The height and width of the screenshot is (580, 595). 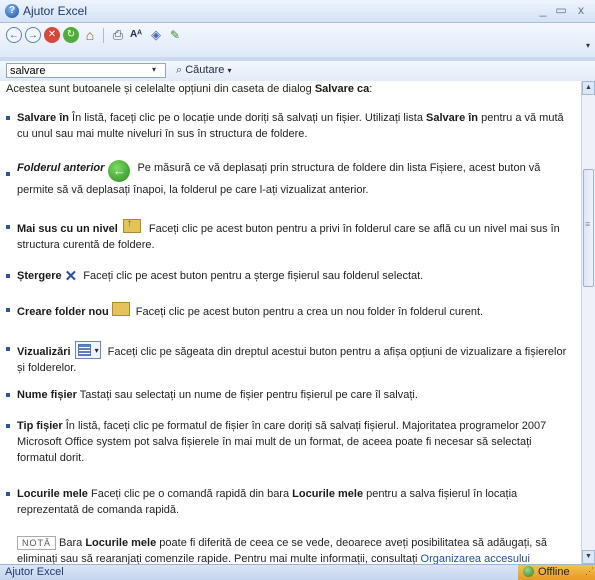 I want to click on folder-up-icon, so click(x=131, y=224).